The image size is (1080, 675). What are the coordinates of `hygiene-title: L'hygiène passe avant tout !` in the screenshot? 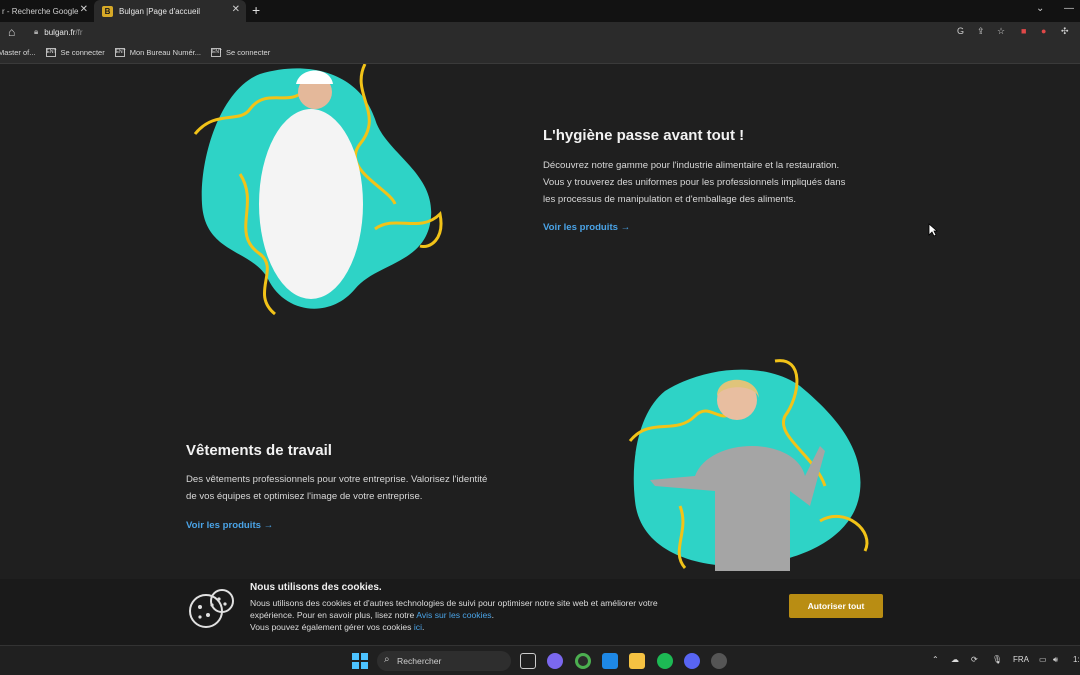 It's located at (644, 135).